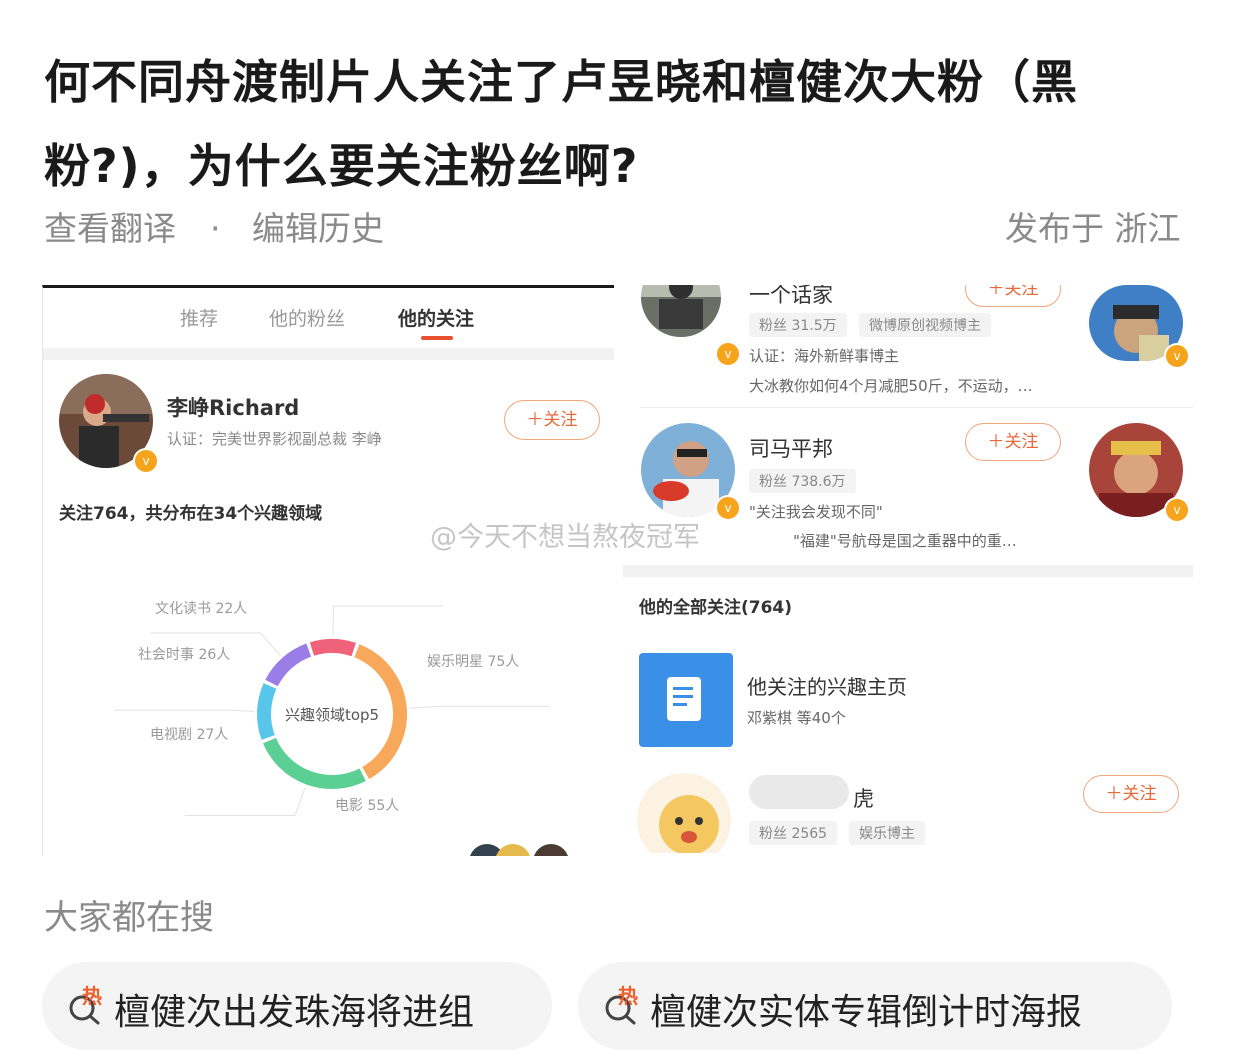 This screenshot has height=1063, width=1236. Describe the element at coordinates (318, 229) in the screenshot. I see `edit-history-link: 编辑历史` at that location.